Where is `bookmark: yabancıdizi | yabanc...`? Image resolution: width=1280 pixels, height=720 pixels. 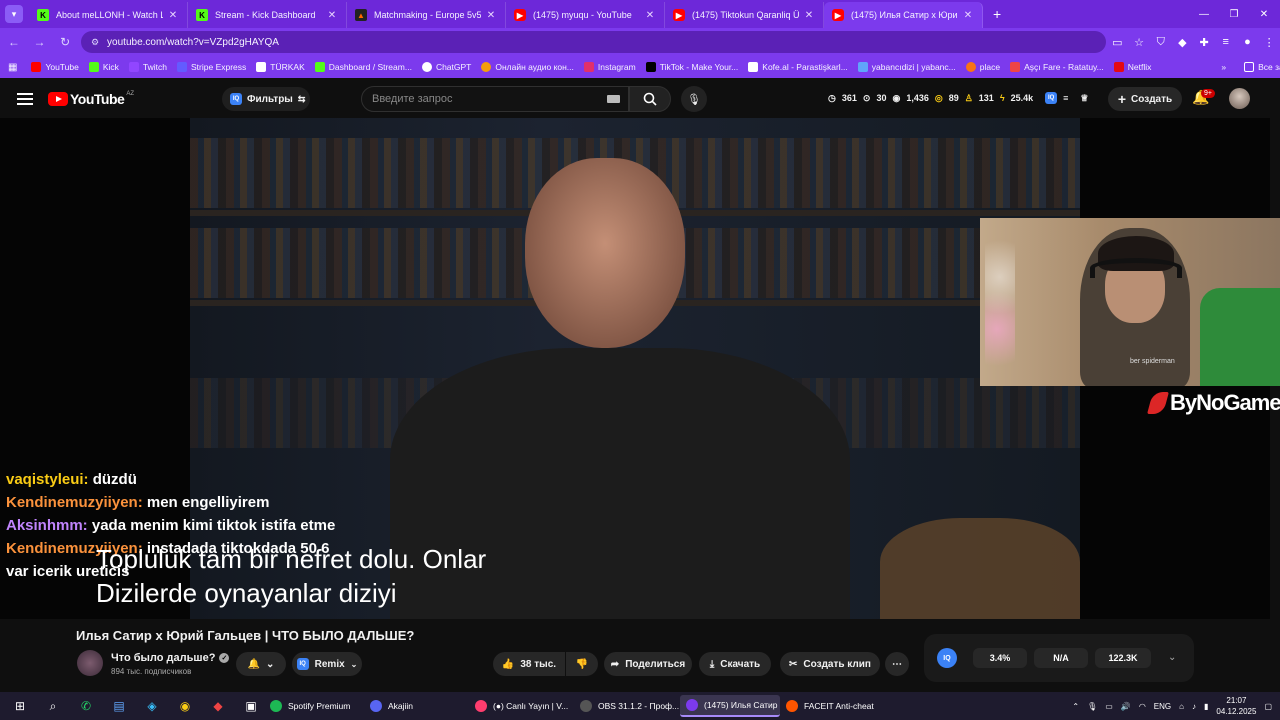
bookmark: yabancıdizi | yabanc... is located at coordinates (906, 67).